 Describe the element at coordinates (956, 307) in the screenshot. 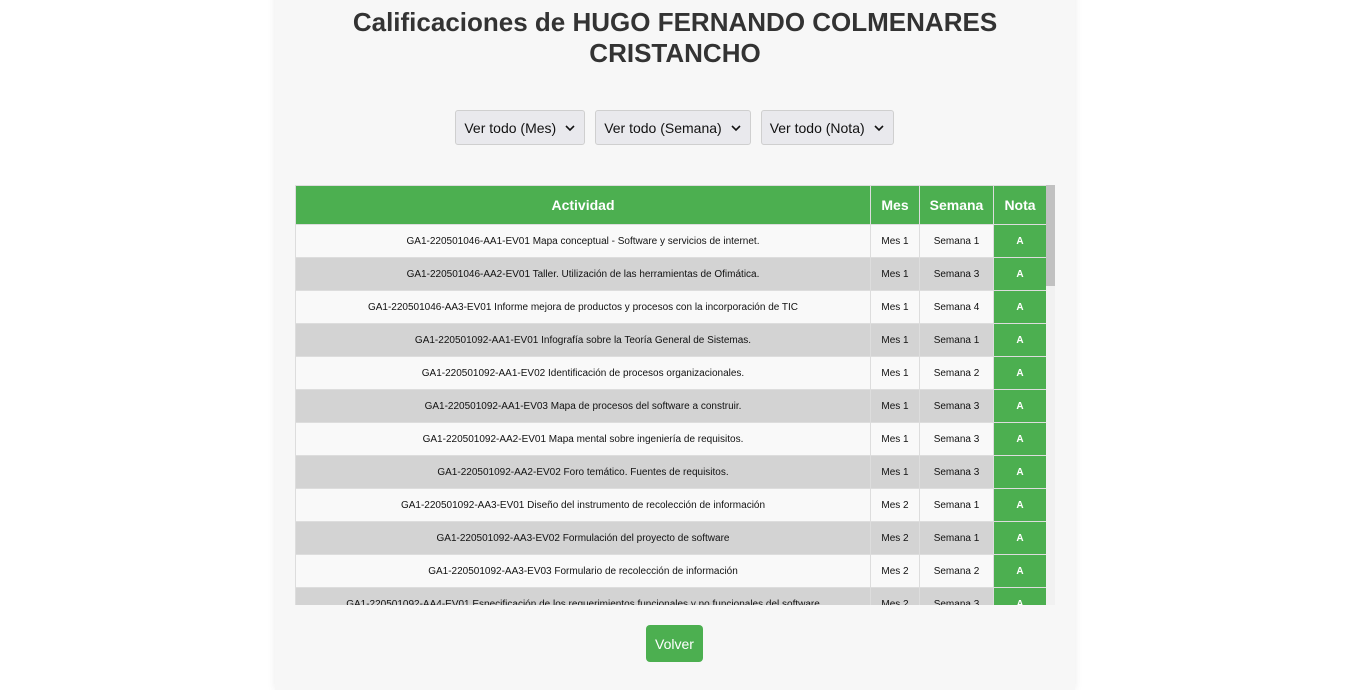

I see `cell-semana: Semana 4` at that location.